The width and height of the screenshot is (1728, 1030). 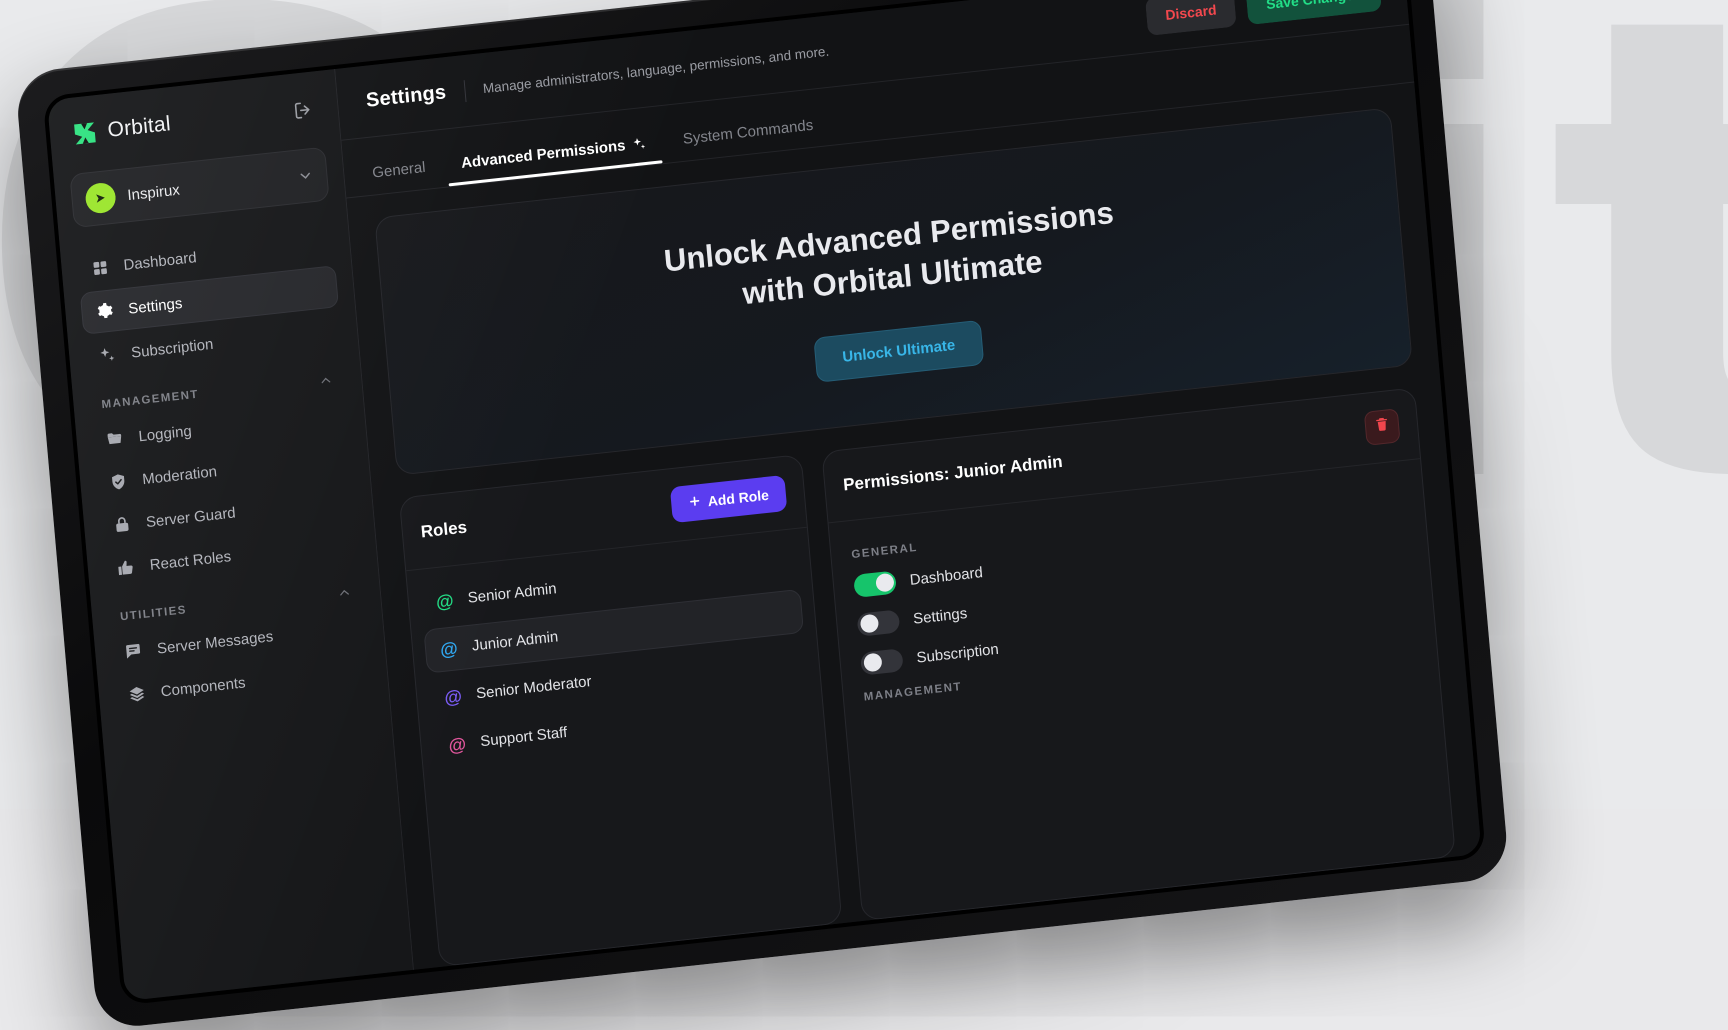 I want to click on sidebar-item-label: Components, so click(x=203, y=687).